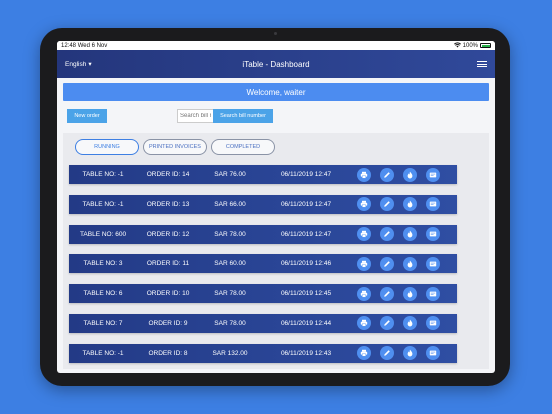  I want to click on language-label: English, so click(76, 64).